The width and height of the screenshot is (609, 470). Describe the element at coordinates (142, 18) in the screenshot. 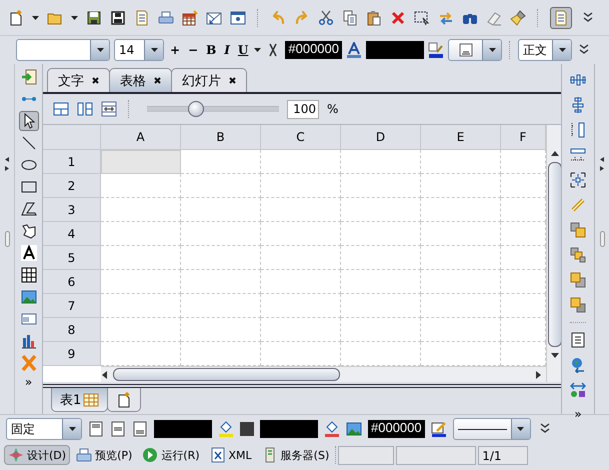

I see `document-icon` at that location.